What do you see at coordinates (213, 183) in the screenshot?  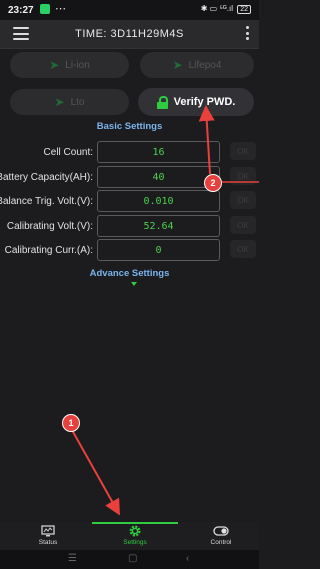 I see `annotation-badge-2: 2` at bounding box center [213, 183].